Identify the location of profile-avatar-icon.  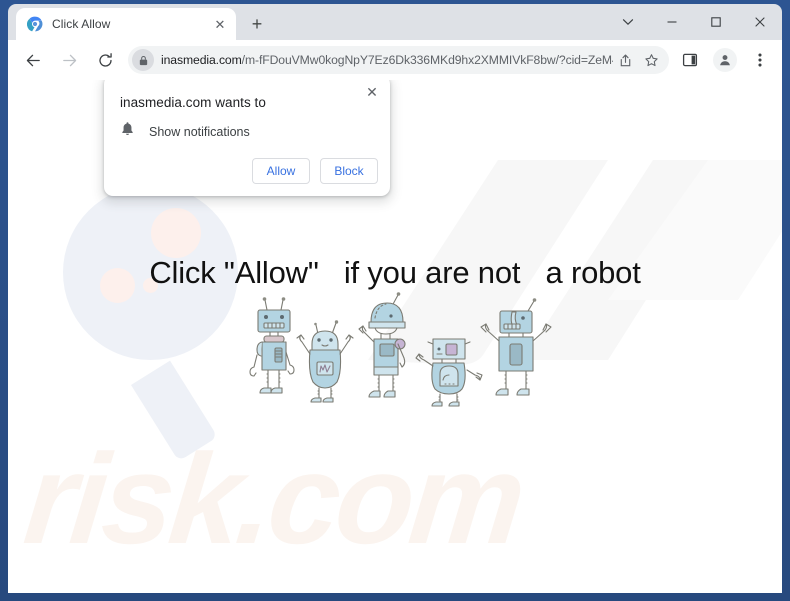
(725, 60).